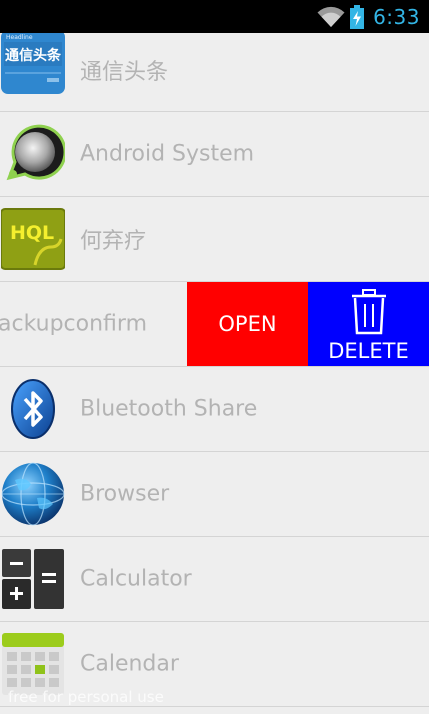 This screenshot has height=714, width=429. I want to click on trash-icon, so click(368, 312).